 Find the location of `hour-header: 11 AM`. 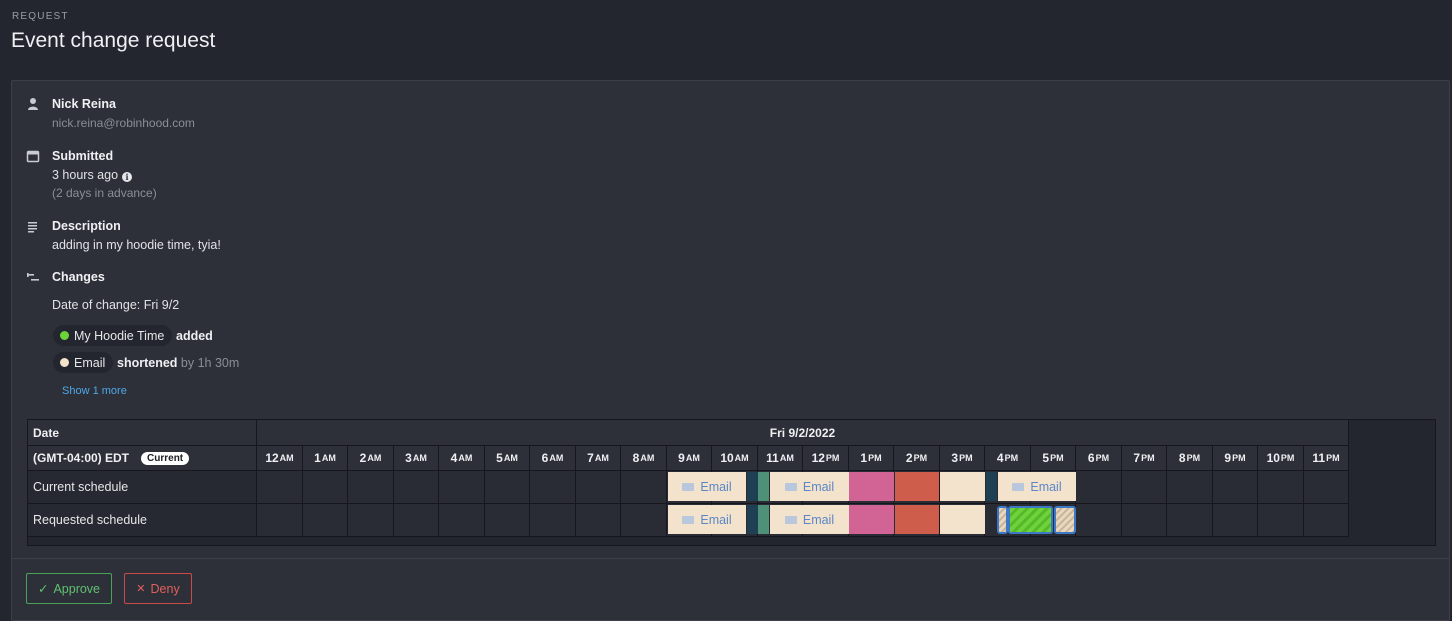

hour-header: 11 AM is located at coordinates (780, 458).